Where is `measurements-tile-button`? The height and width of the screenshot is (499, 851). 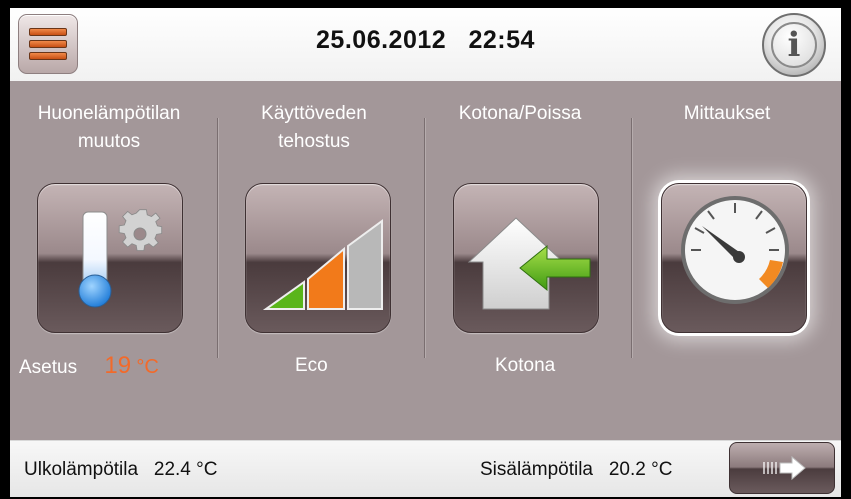 measurements-tile-button is located at coordinates (734, 258).